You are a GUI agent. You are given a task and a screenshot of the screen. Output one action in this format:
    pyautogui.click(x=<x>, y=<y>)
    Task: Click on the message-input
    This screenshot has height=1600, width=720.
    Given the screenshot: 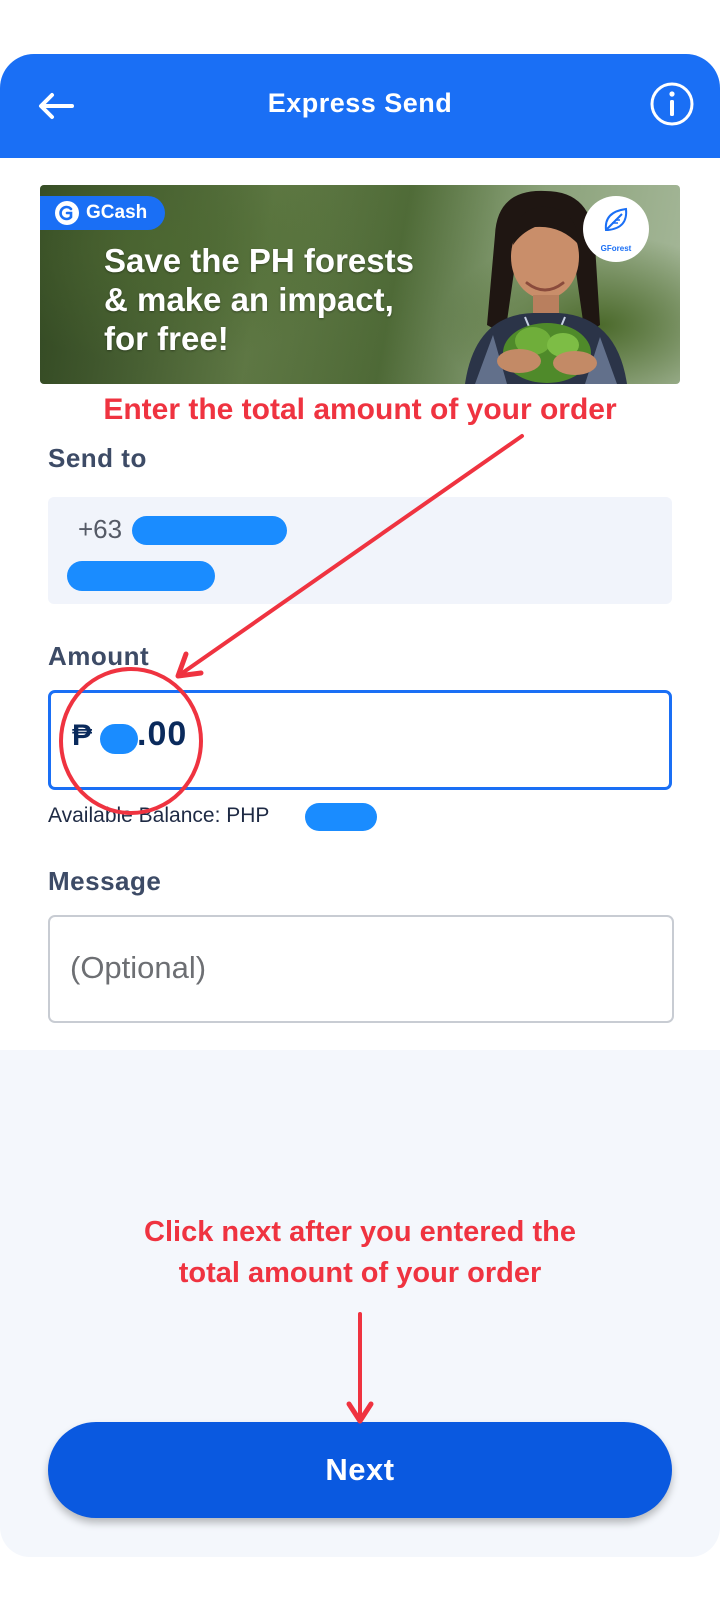 What is the action you would take?
    pyautogui.click(x=360, y=968)
    